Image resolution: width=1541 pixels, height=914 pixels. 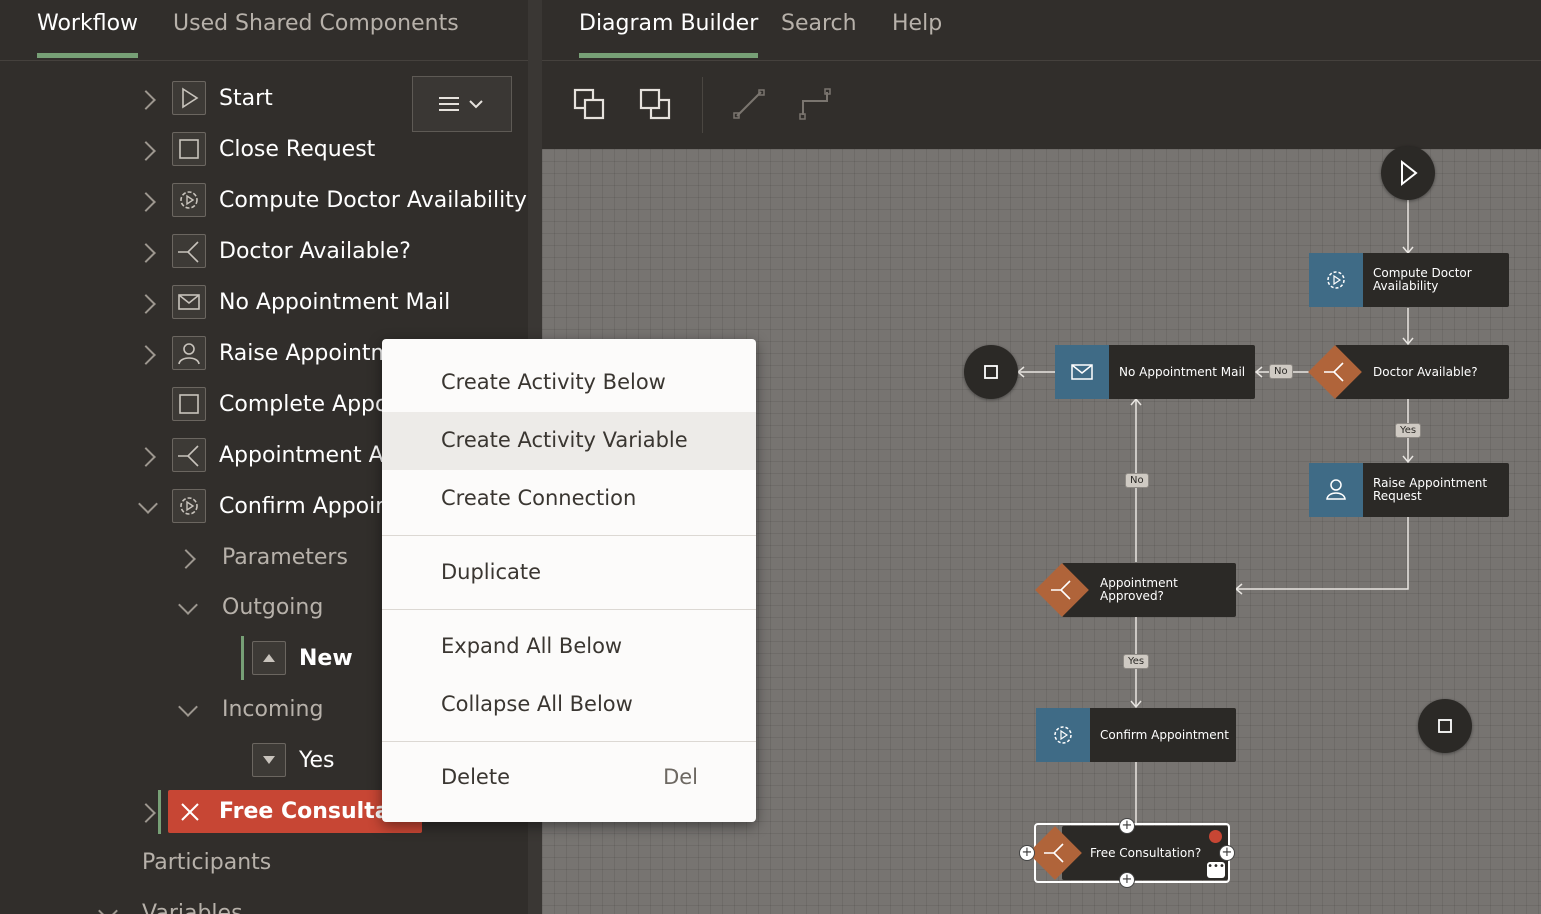 I want to click on add-connector-top-icon: +, so click(x=1127, y=826).